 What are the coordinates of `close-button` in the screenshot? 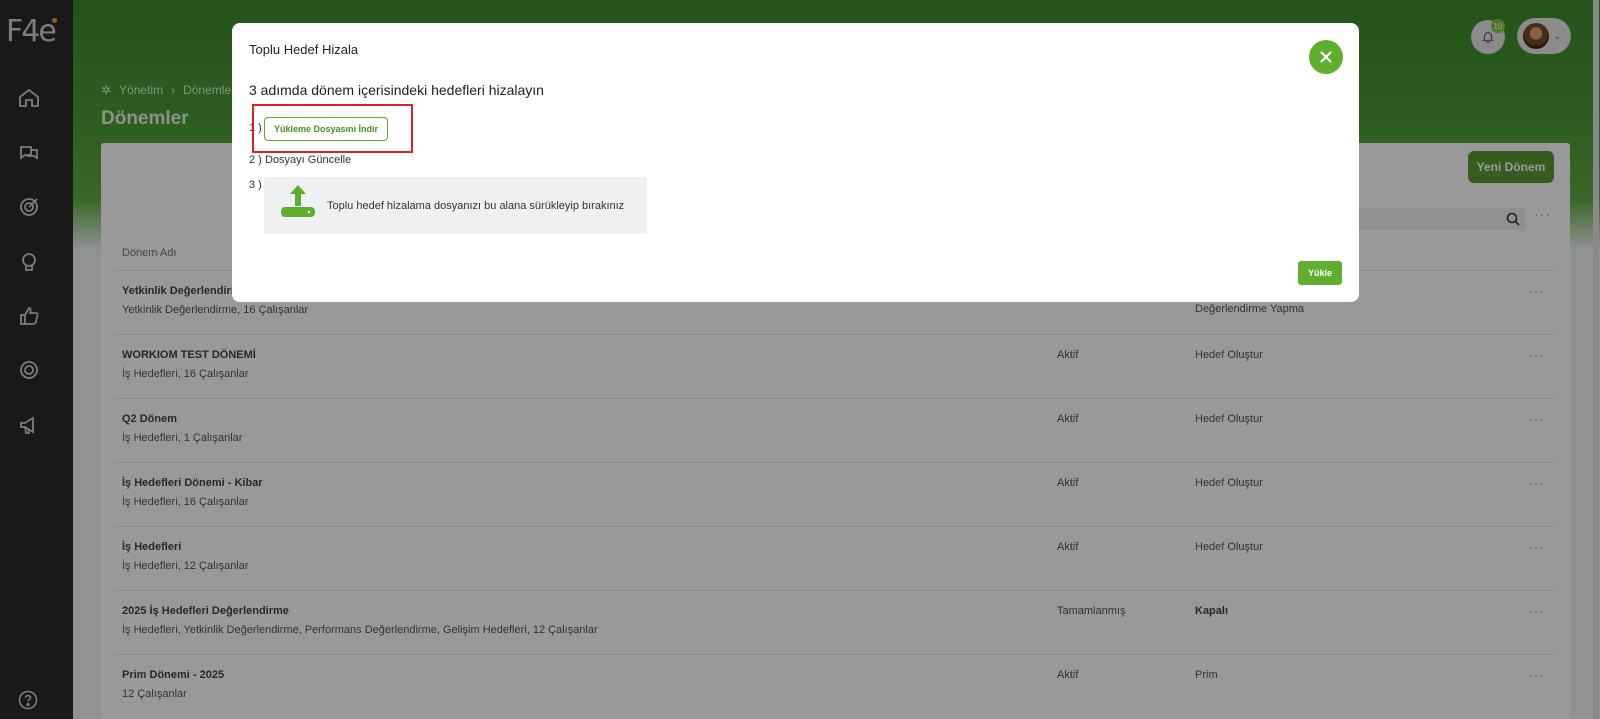 It's located at (1326, 57).